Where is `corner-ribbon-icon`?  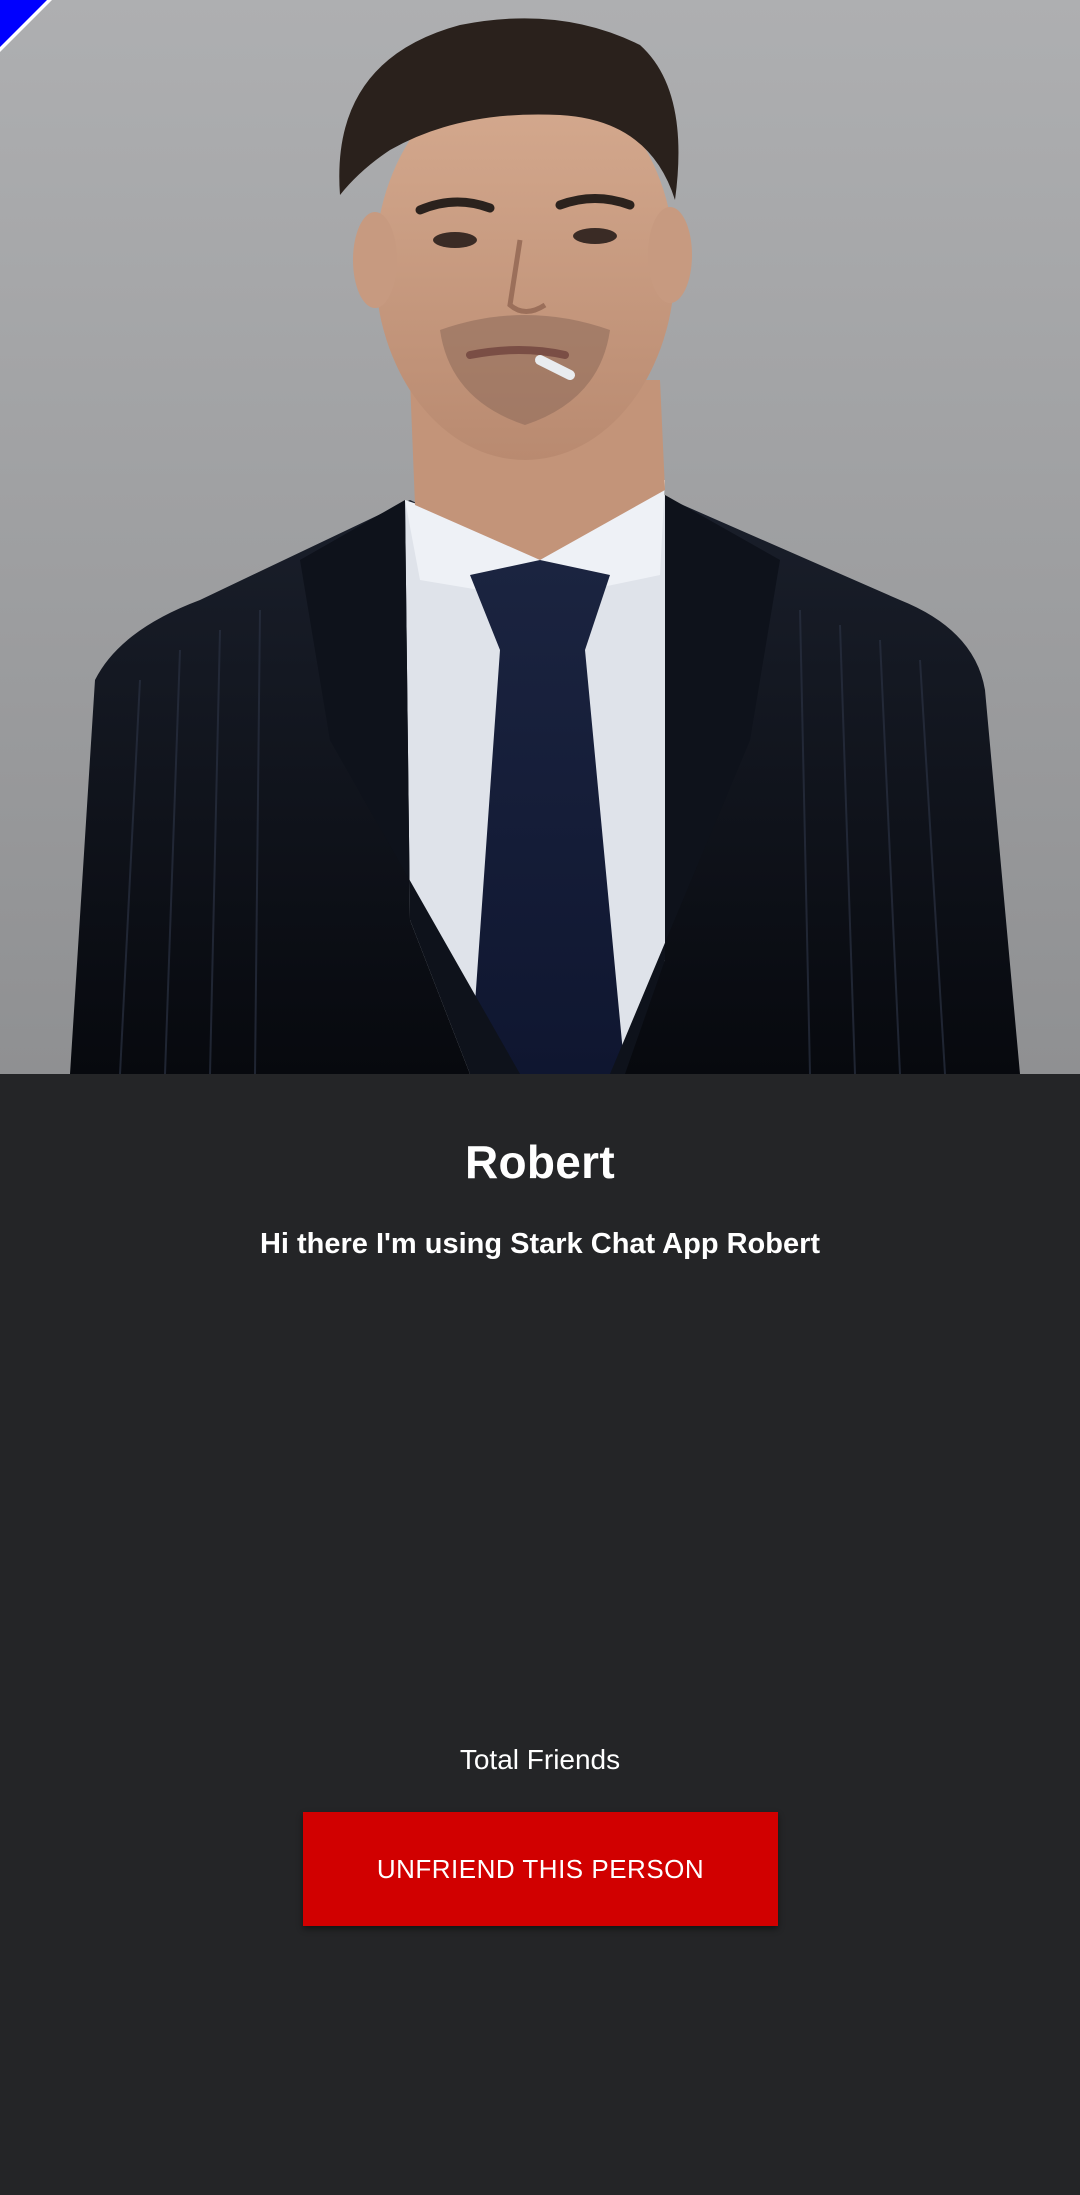 corner-ribbon-icon is located at coordinates (26, 26).